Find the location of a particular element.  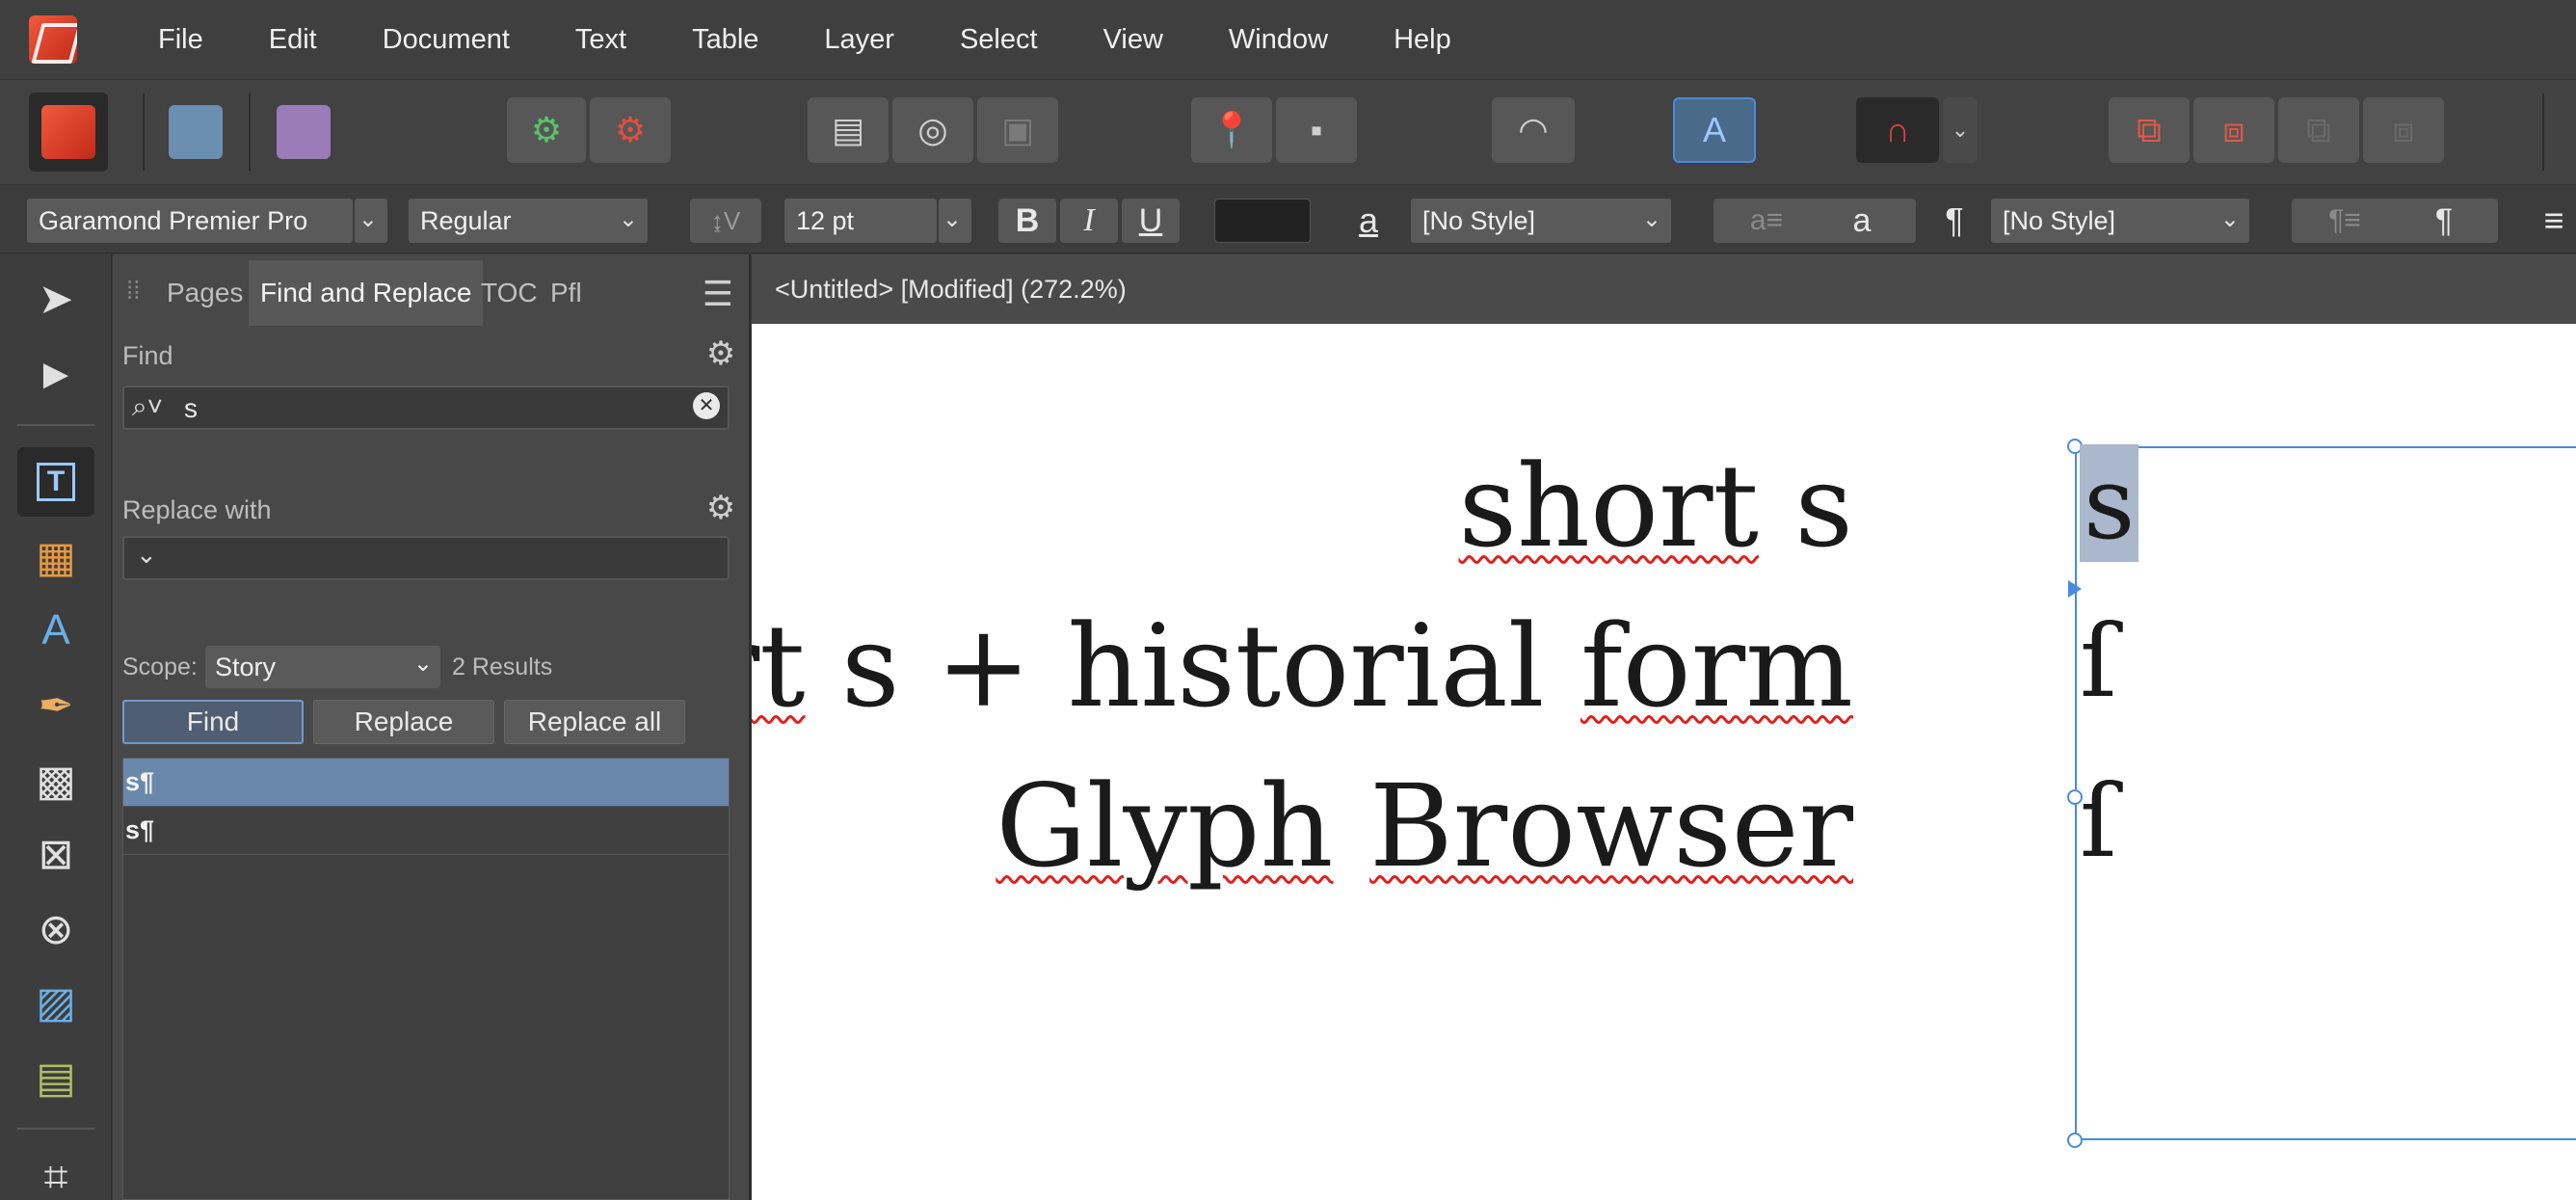

clear-icon: ✕ is located at coordinates (706, 405).